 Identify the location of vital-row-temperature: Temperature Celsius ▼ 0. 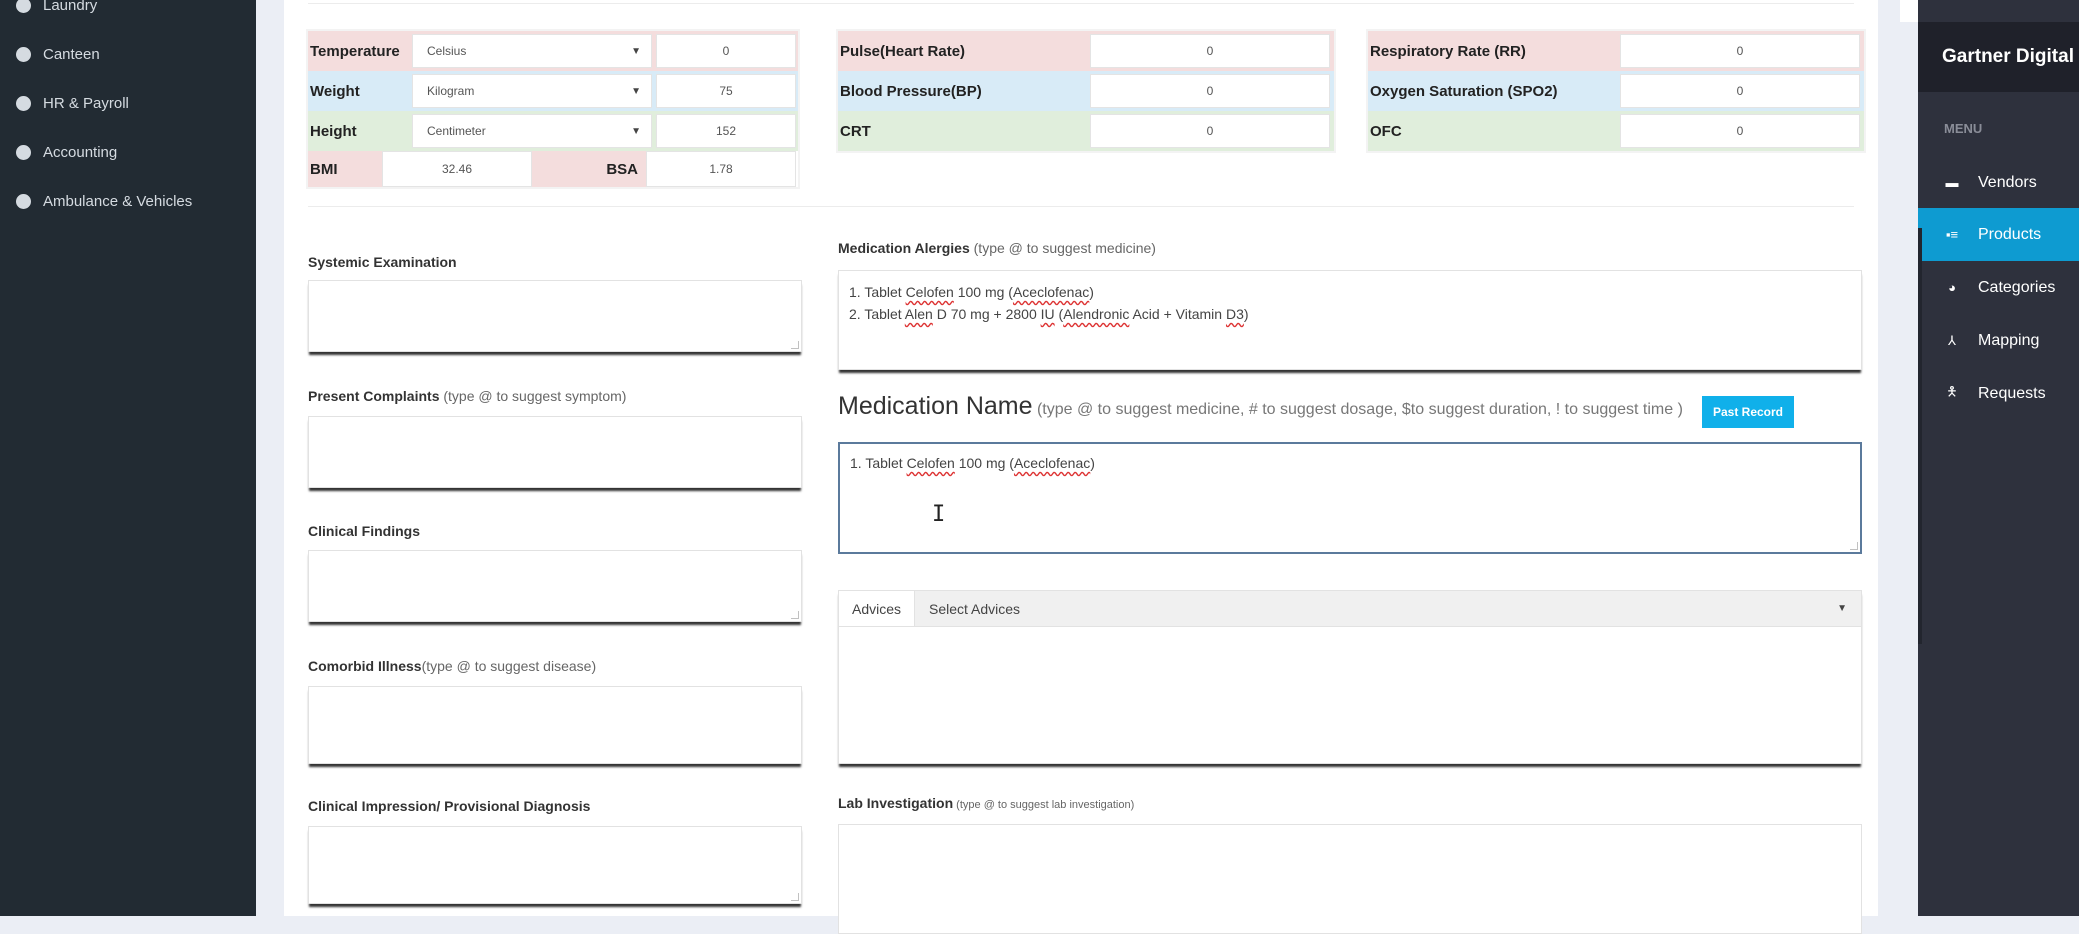
(553, 51).